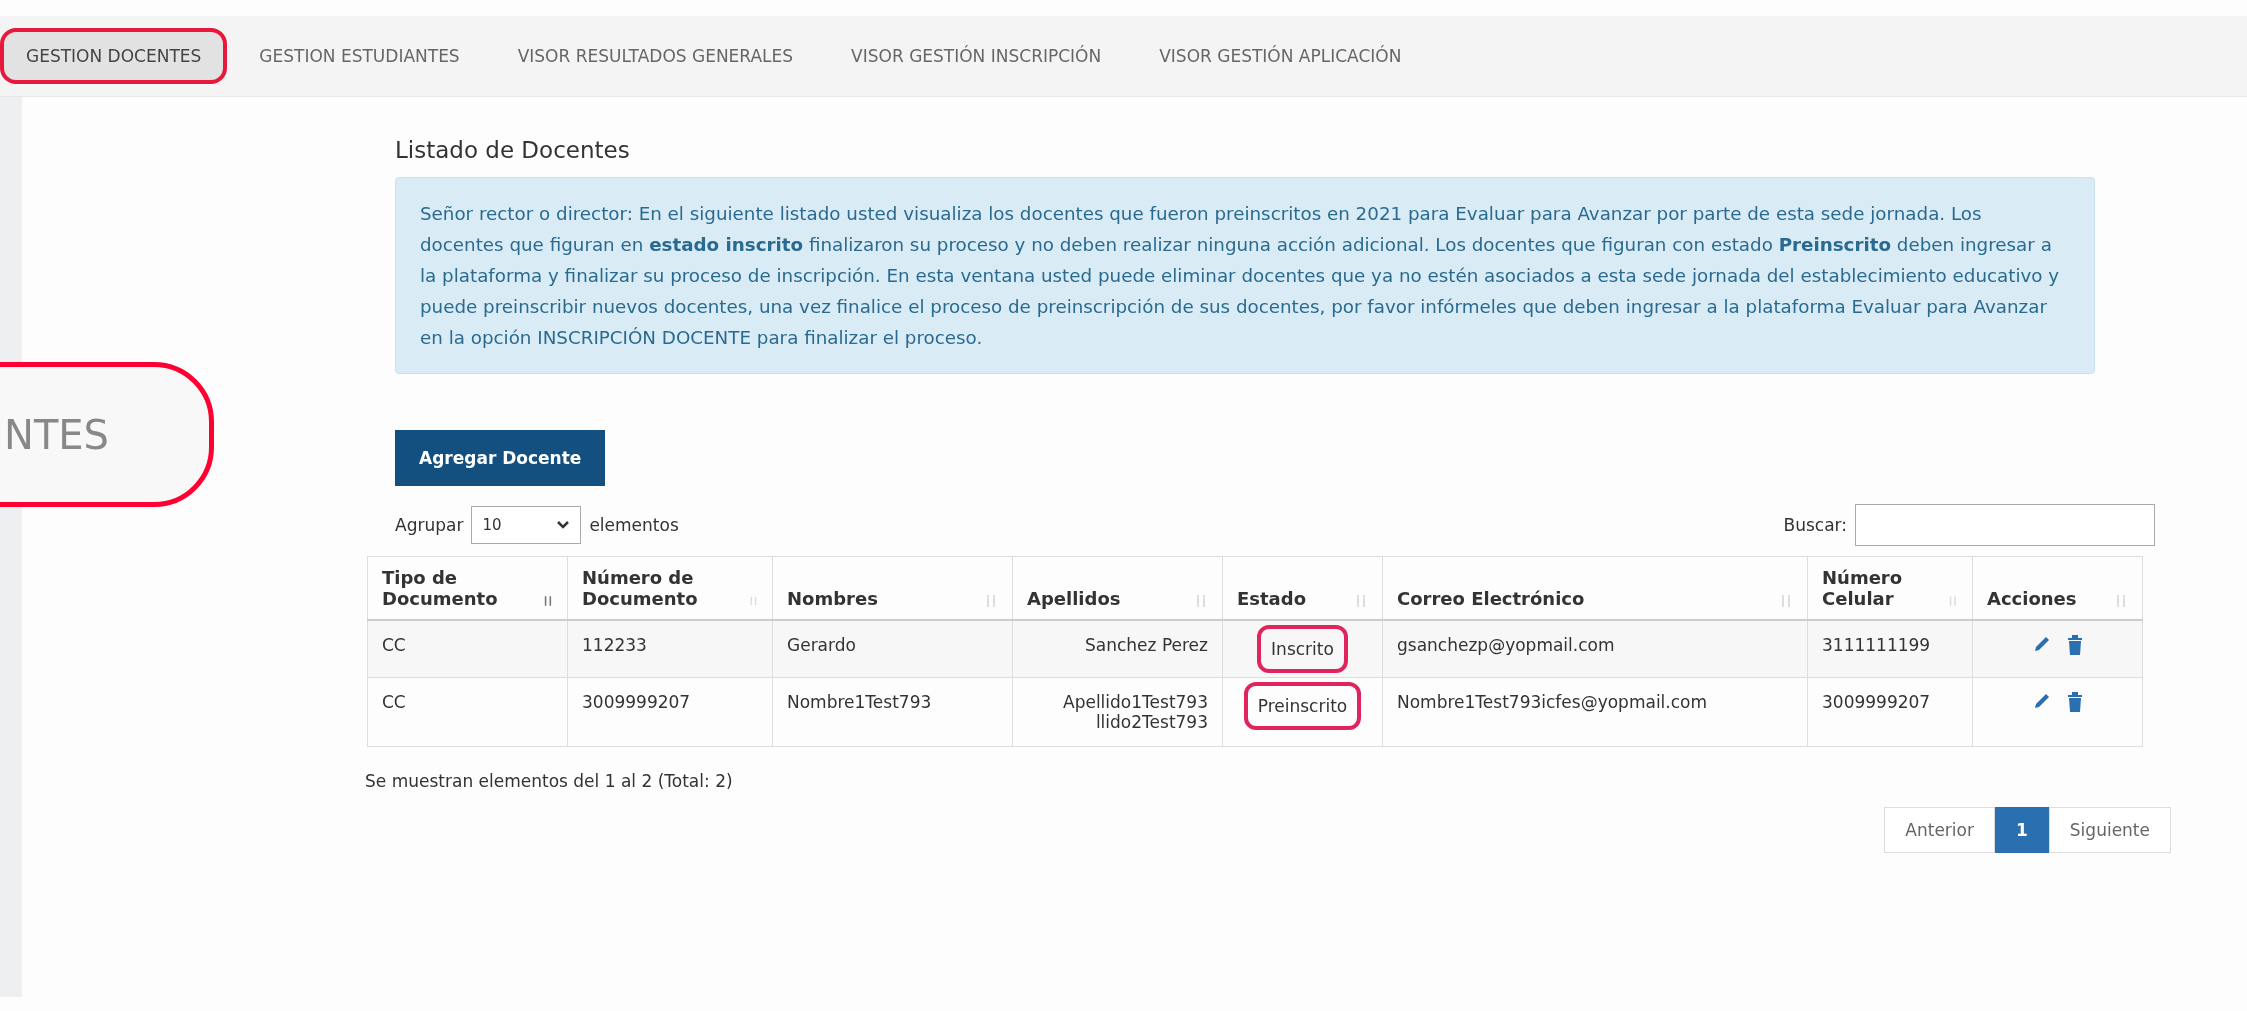  Describe the element at coordinates (1506, 645) in the screenshot. I see `table-cell: gsanchezp@yopmail.com` at that location.